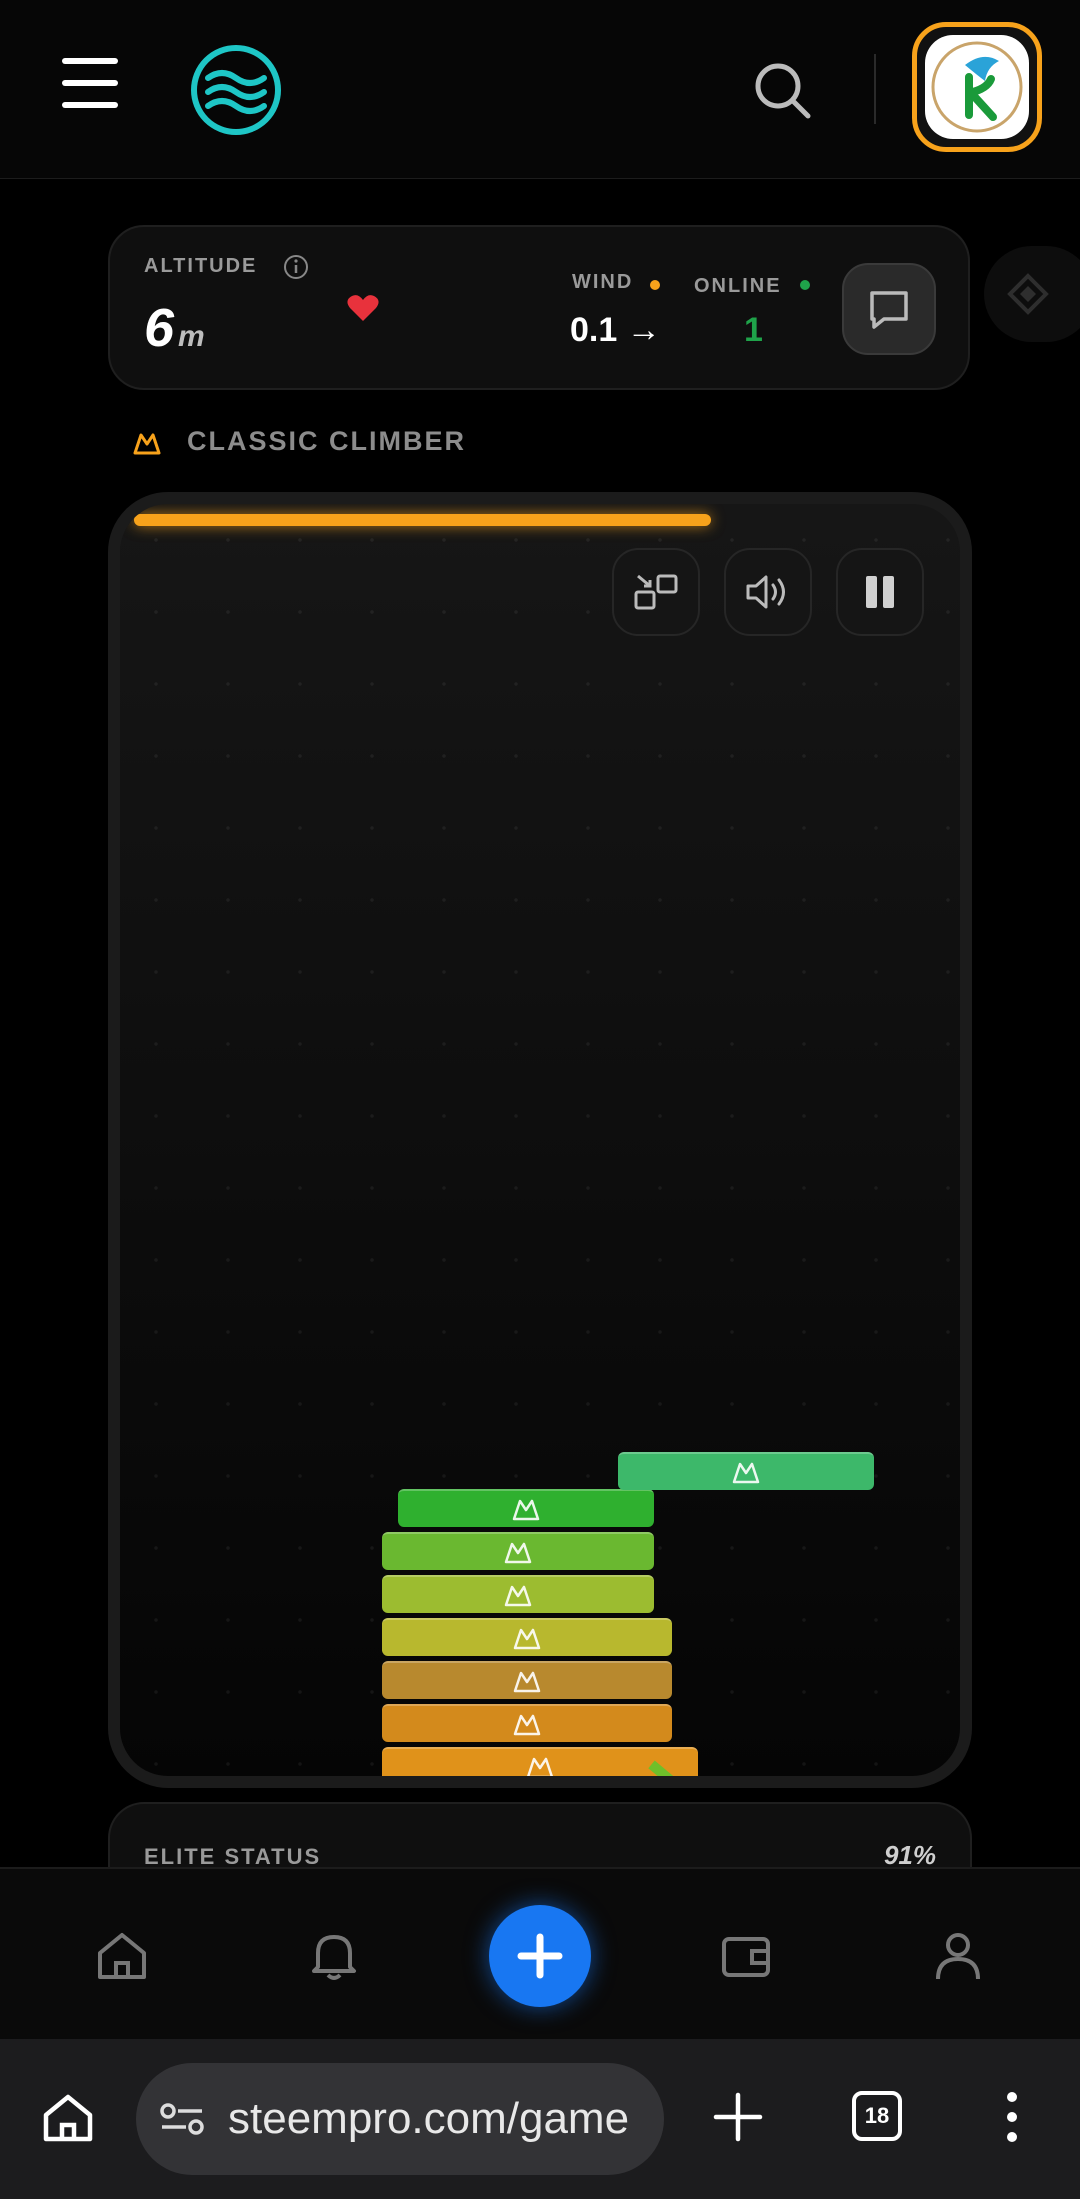 Image resolution: width=1080 pixels, height=2199 pixels. What do you see at coordinates (326, 441) in the screenshot?
I see `game-mode-label: CLASSIC CLIMBER` at bounding box center [326, 441].